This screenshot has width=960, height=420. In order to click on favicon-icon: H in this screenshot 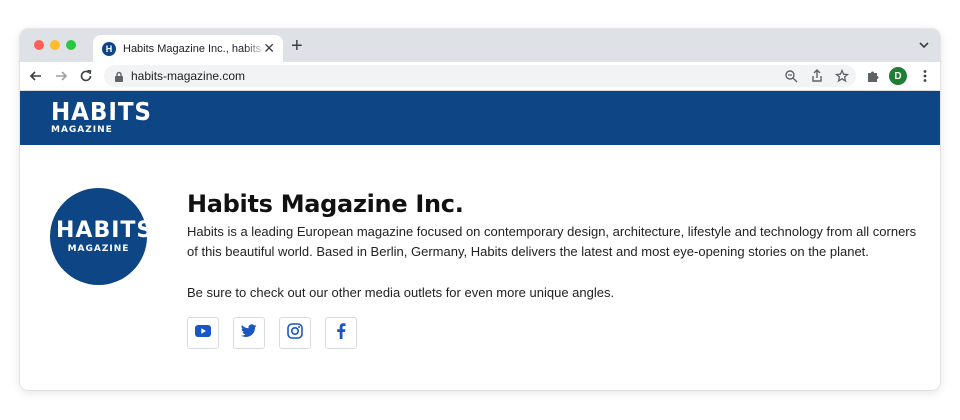, I will do `click(109, 48)`.